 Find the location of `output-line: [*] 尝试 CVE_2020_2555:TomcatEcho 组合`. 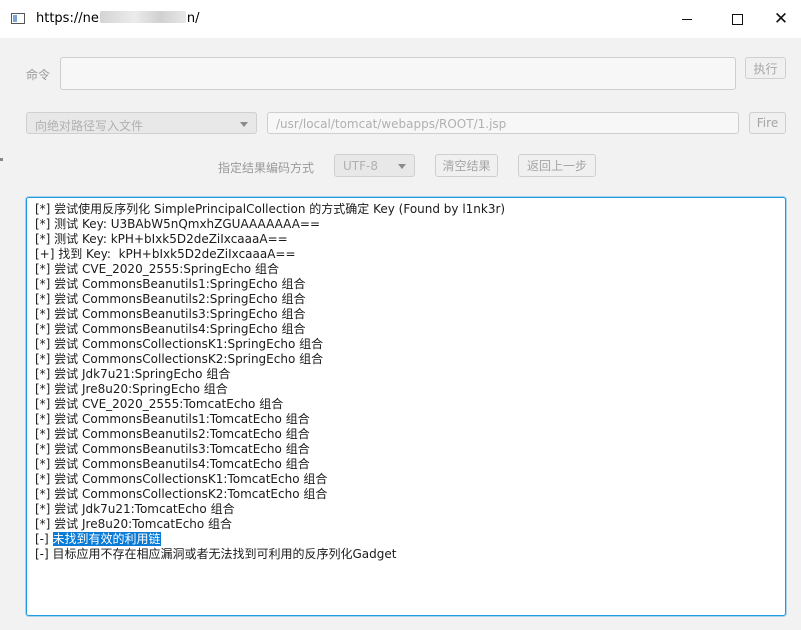

output-line: [*] 尝试 CVE_2020_2555:TomcatEcho 组合 is located at coordinates (159, 404).